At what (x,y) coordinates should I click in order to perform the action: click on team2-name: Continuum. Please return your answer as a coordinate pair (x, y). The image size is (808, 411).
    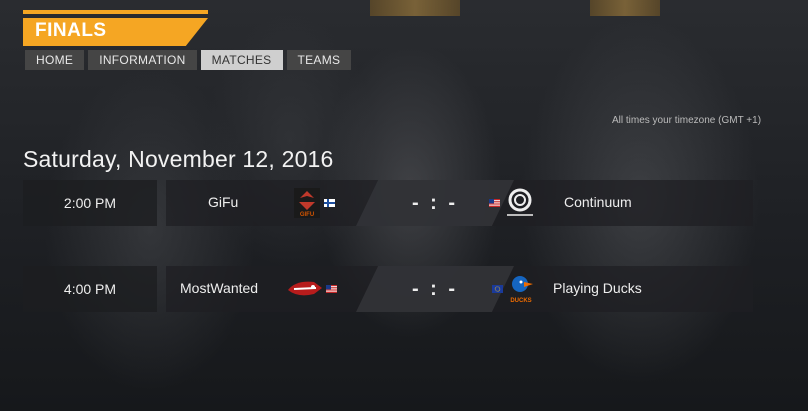
    Looking at the image, I should click on (598, 202).